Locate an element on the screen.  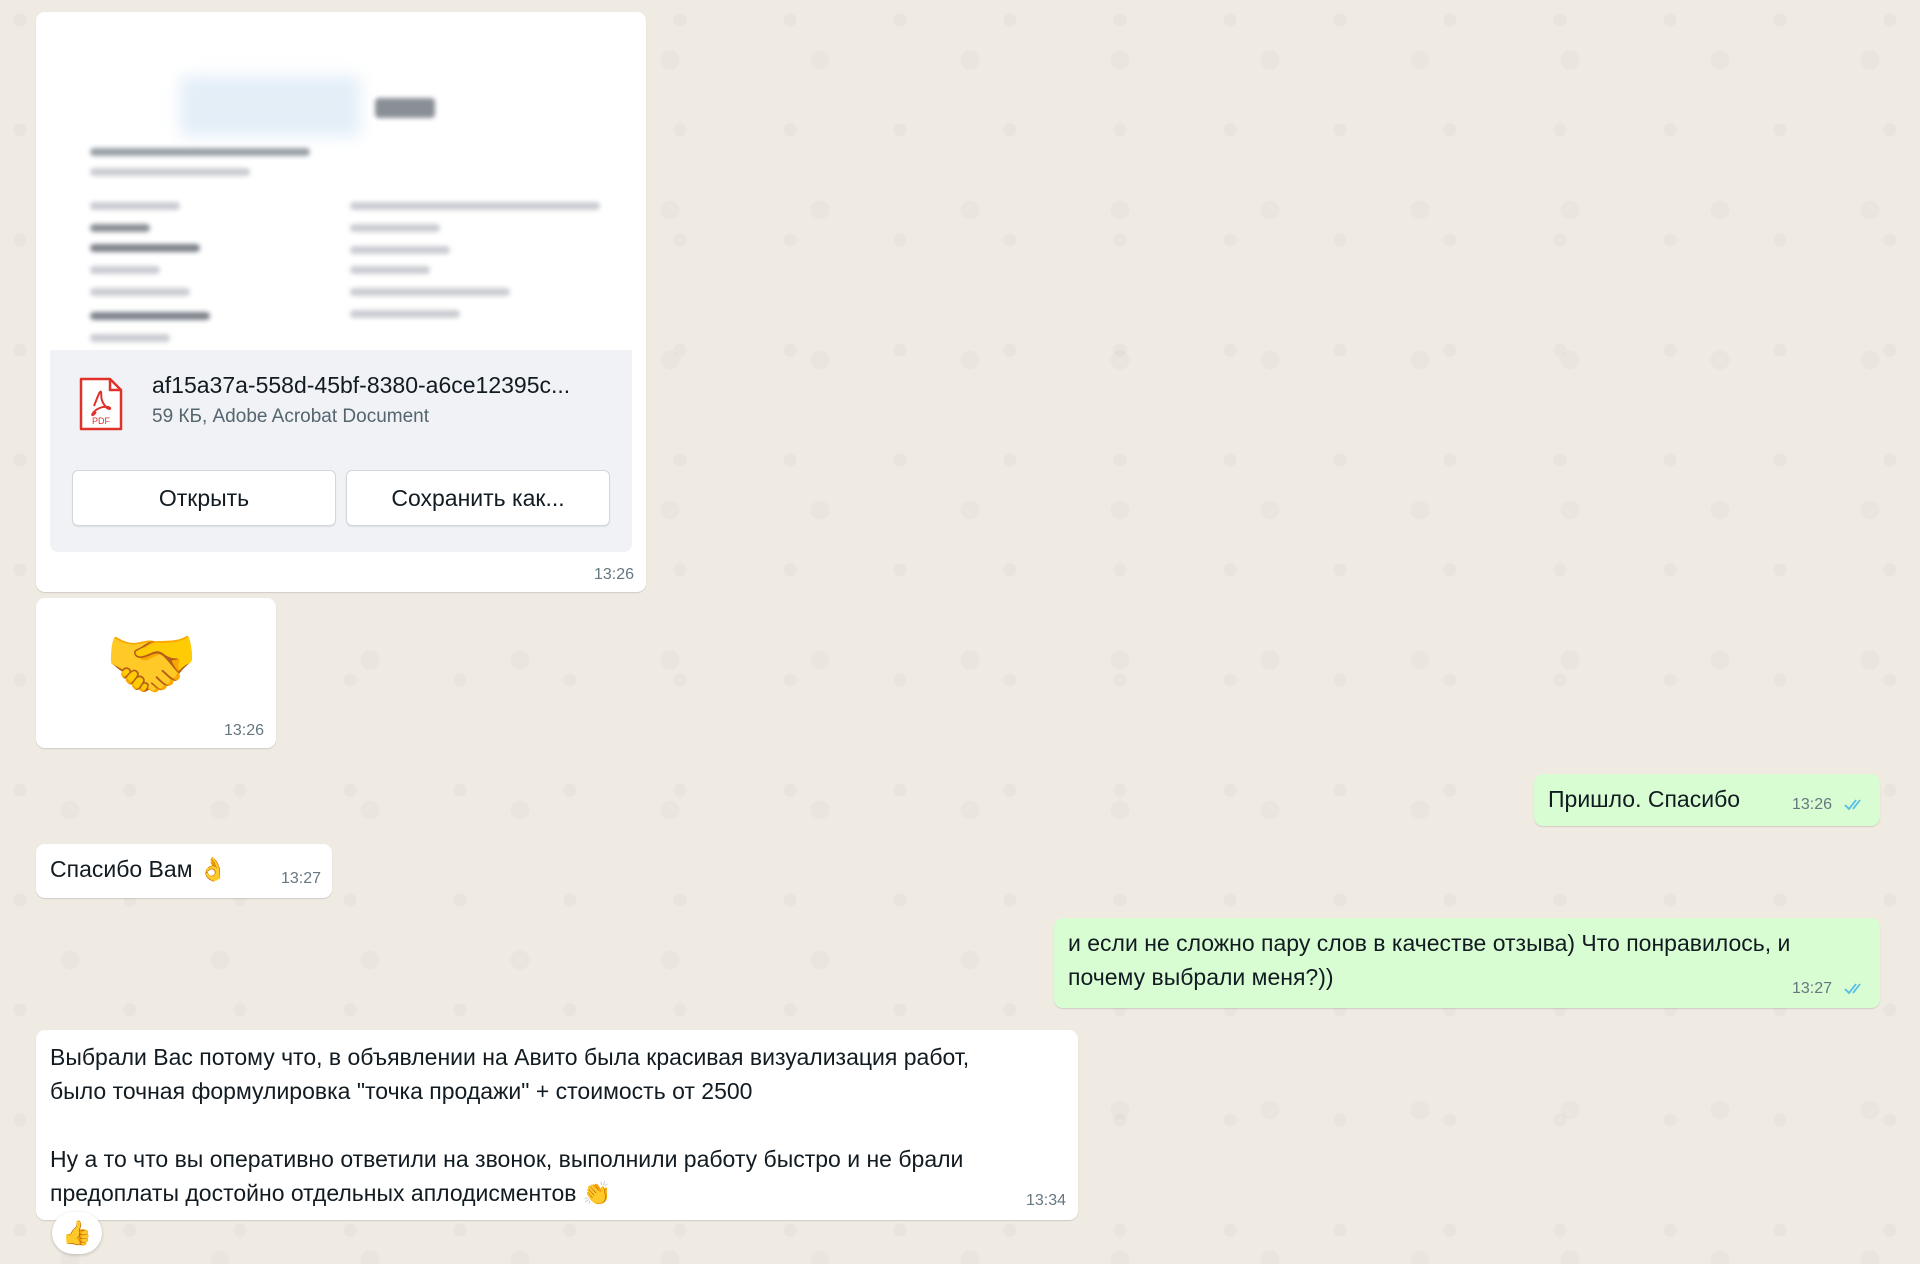
open-button: Открыть is located at coordinates (204, 498).